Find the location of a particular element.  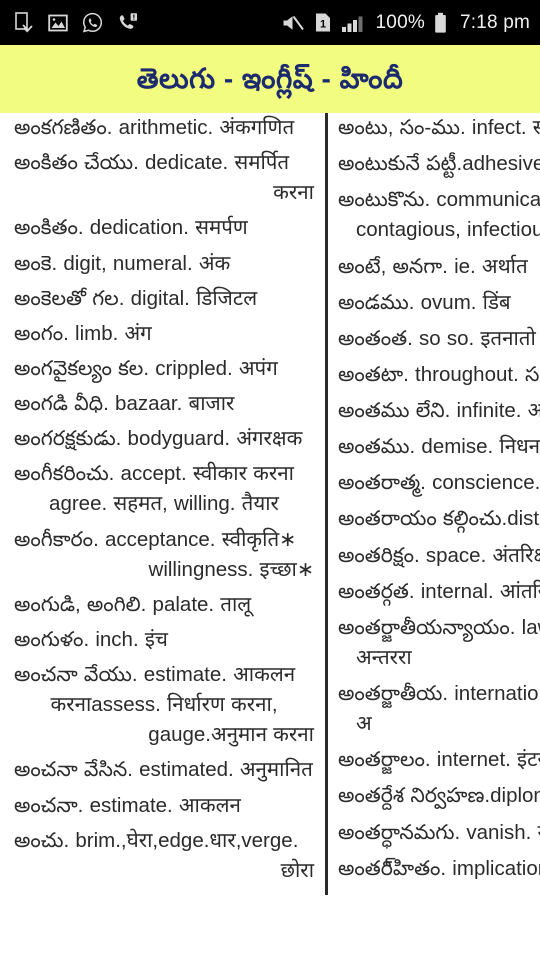

entry-text: అంతర్ధానమగు. vanish. गाय is located at coordinates (439, 832).